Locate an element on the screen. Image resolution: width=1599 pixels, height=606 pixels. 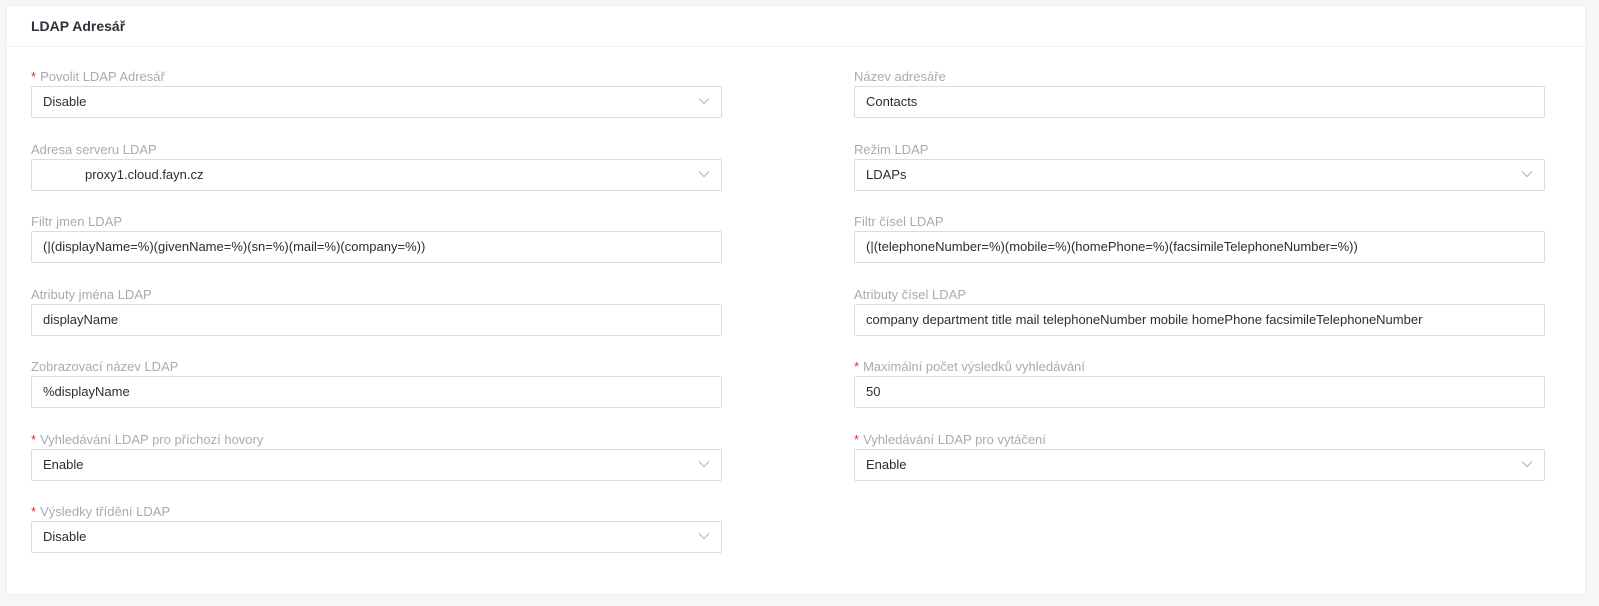
name-attributes-value: displayName is located at coordinates (81, 319).